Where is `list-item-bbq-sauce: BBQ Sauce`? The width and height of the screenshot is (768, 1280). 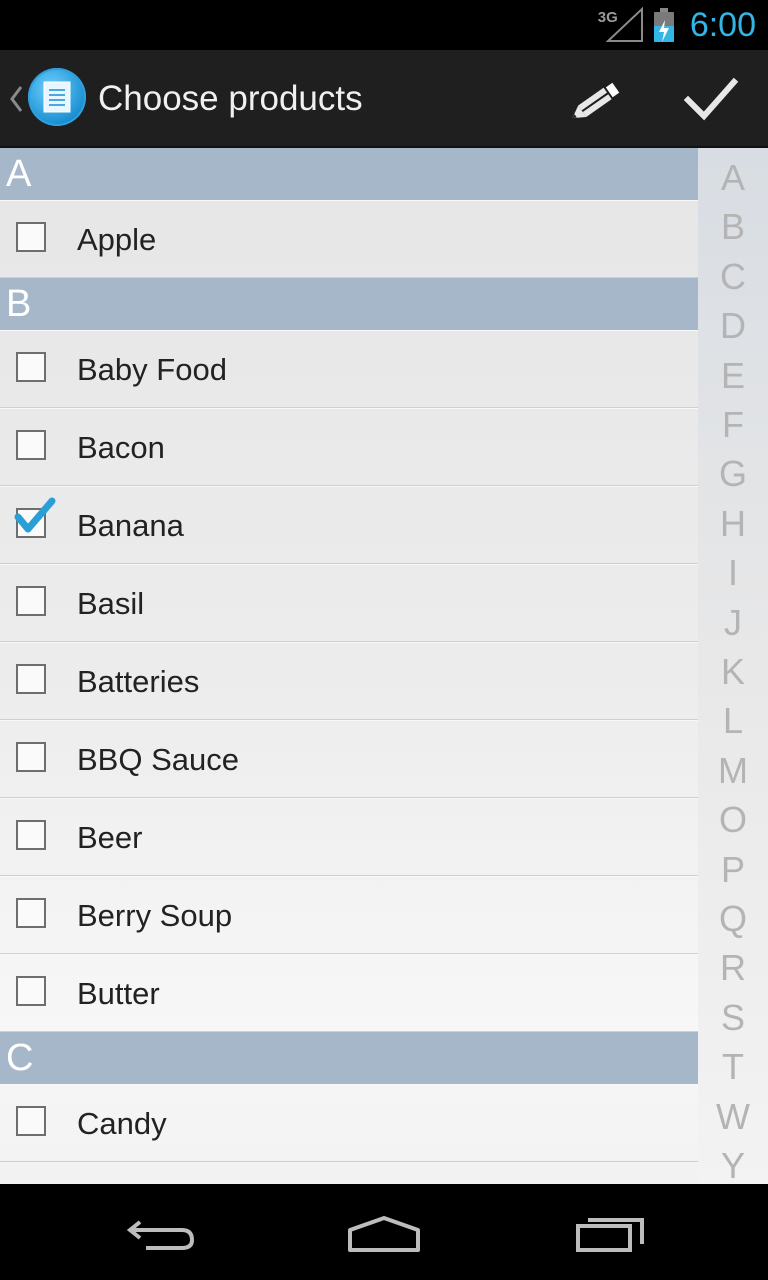
list-item-bbq-sauce: BBQ Sauce is located at coordinates (349, 759).